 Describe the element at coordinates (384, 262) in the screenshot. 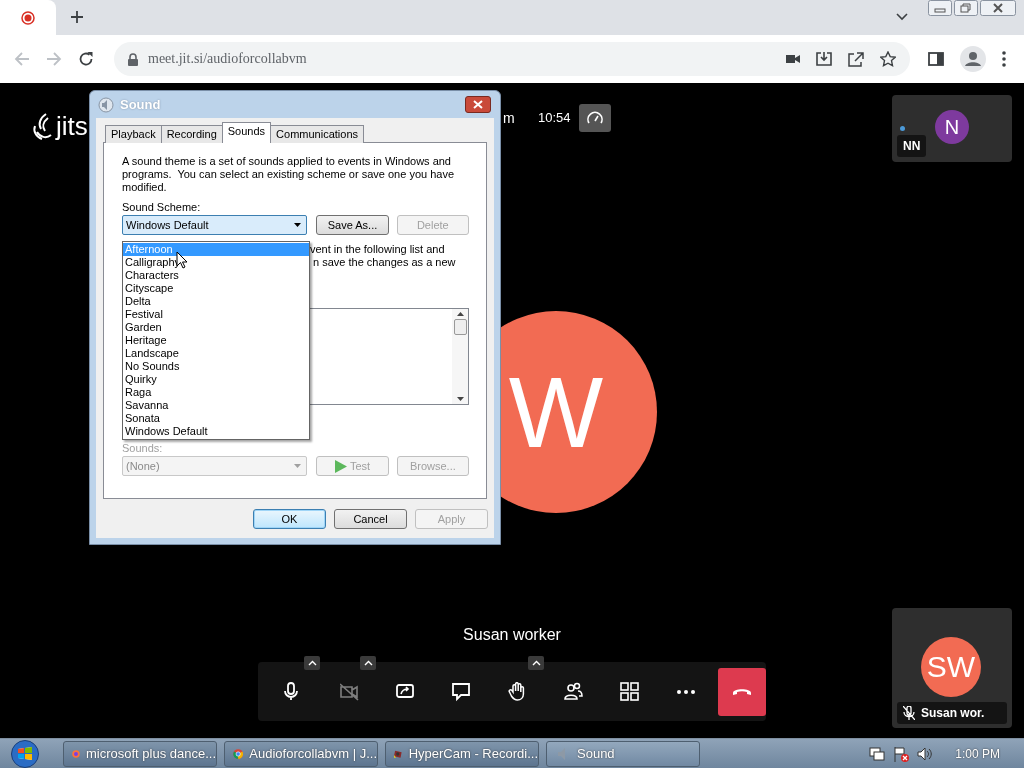

I see `description-text: n save the changes as a new` at that location.